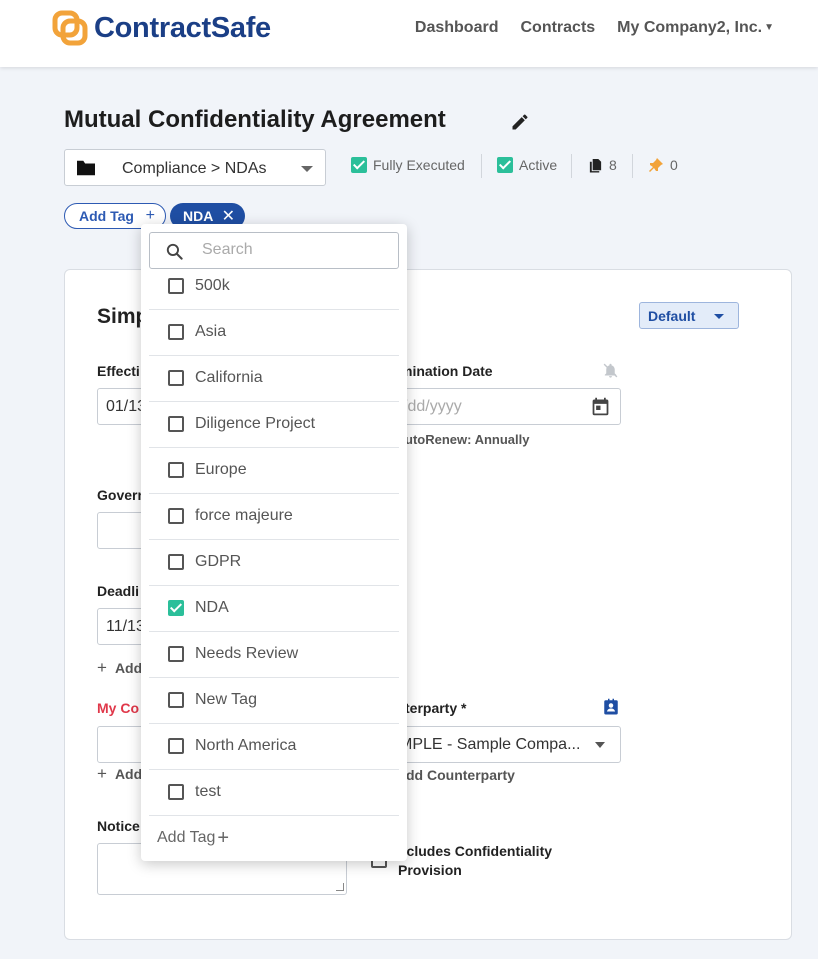 The width and height of the screenshot is (818, 959). I want to click on resize-handle, so click(340, 887).